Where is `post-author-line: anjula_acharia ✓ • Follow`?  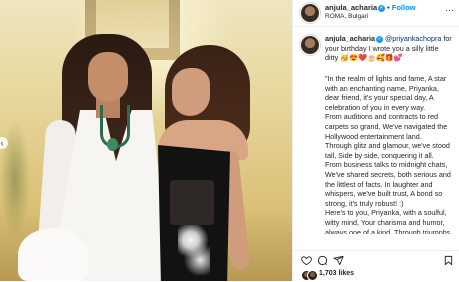
post-author-line: anjula_acharia ✓ • Follow is located at coordinates (370, 7).